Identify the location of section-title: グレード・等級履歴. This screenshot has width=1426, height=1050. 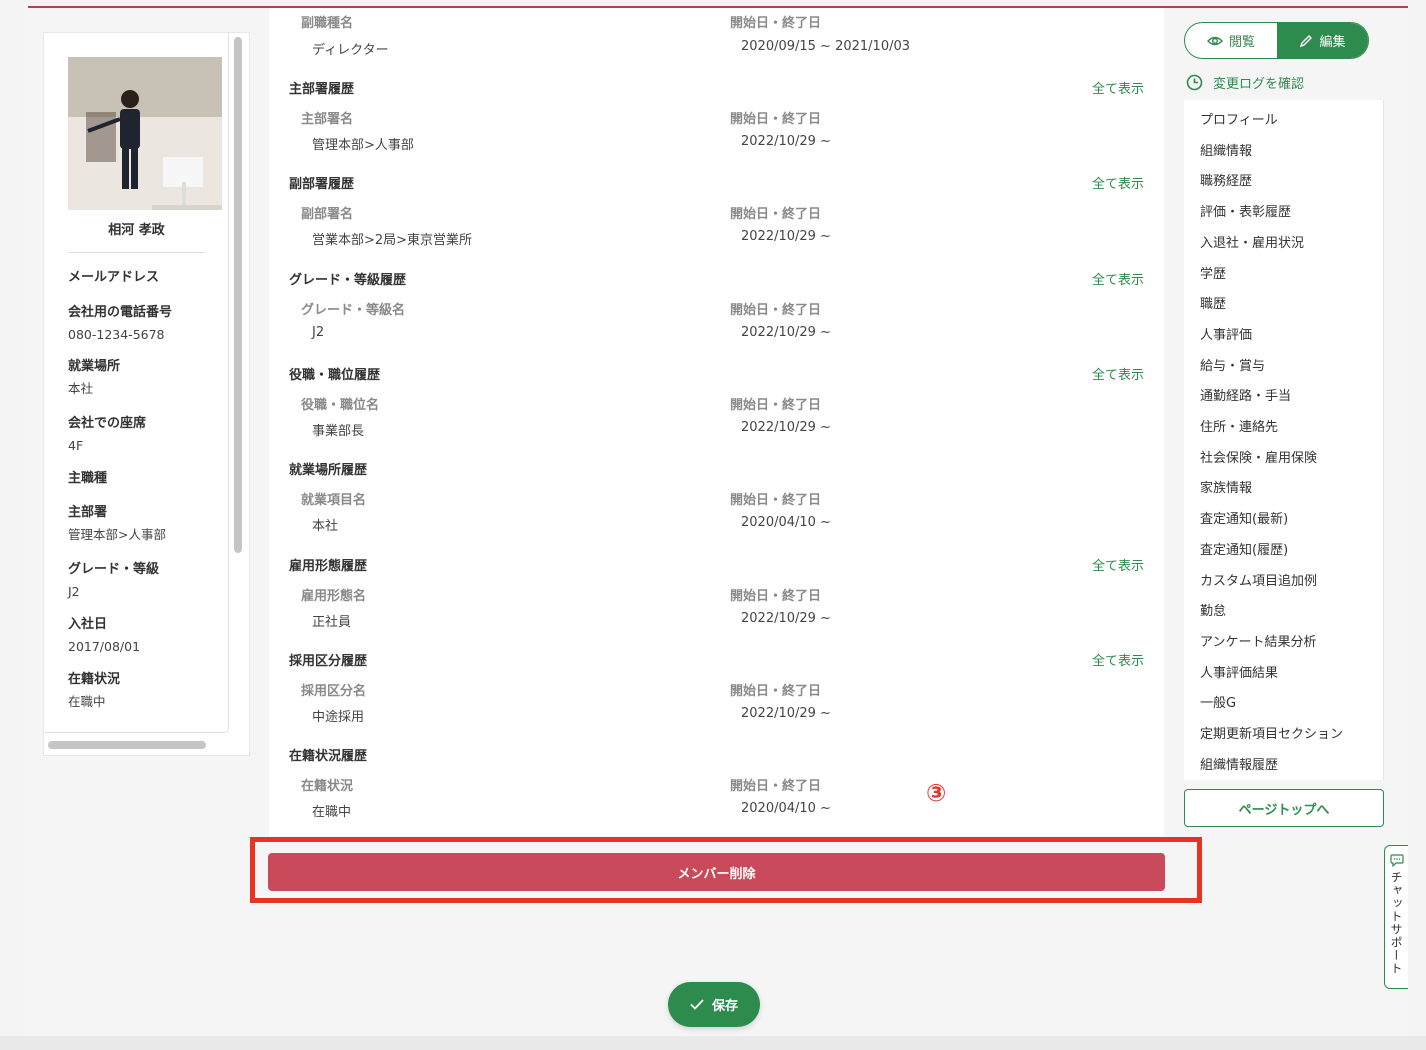
(348, 280).